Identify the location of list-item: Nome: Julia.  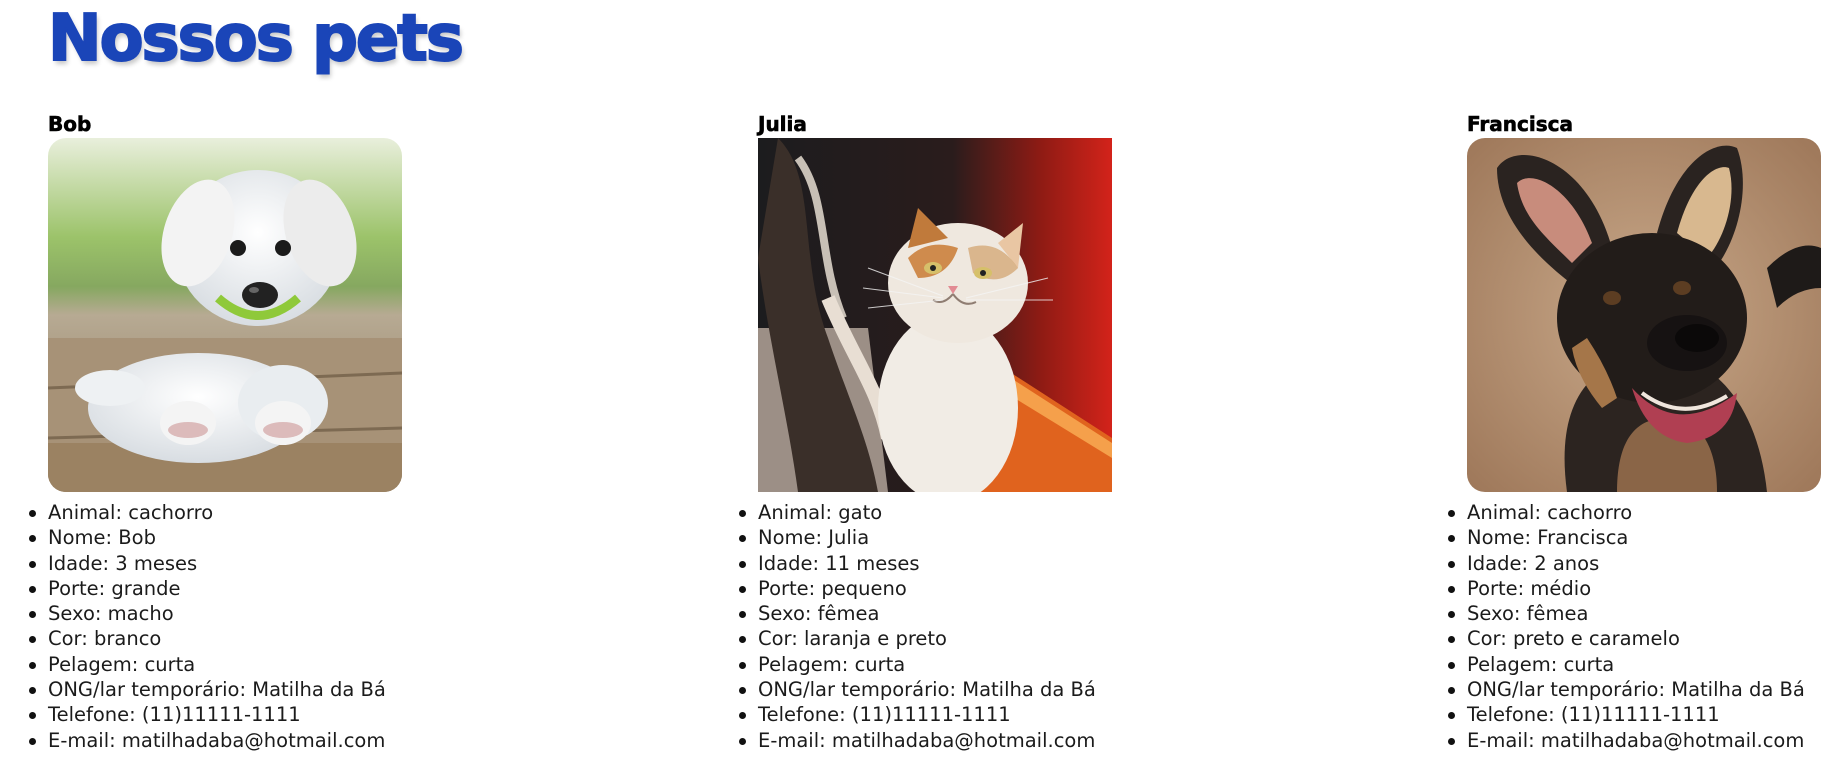
(1028, 537).